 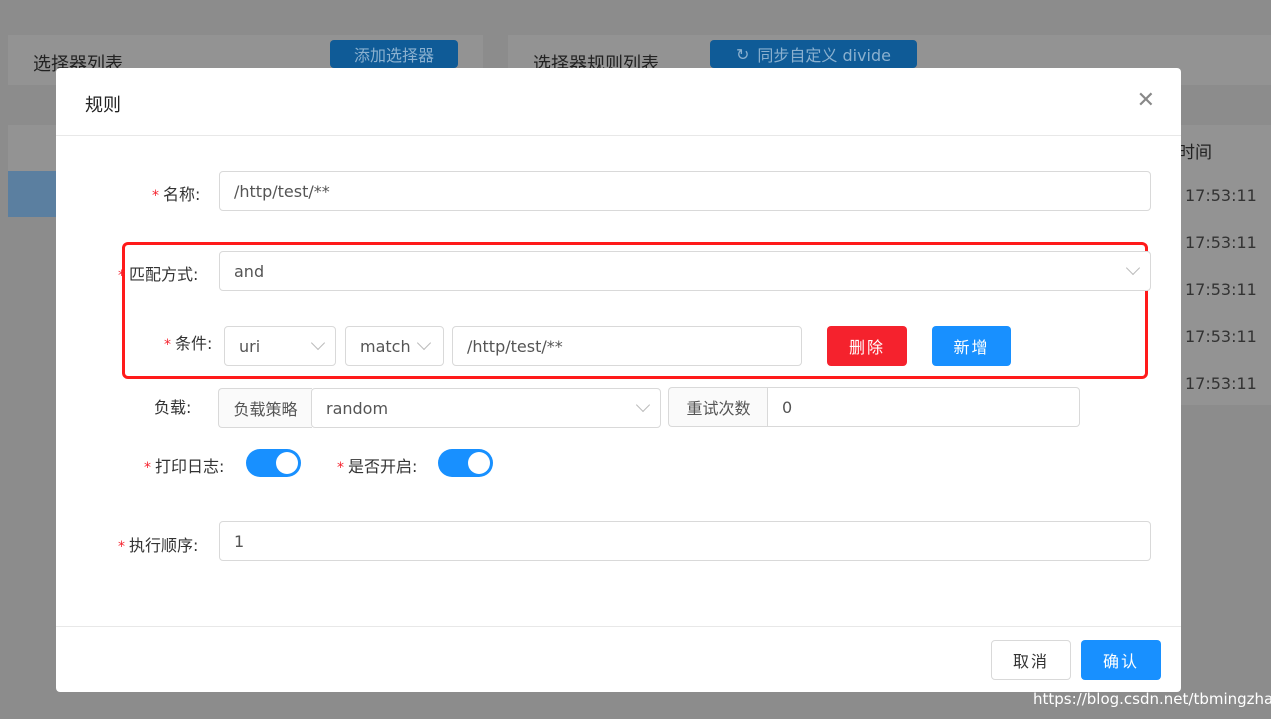 What do you see at coordinates (867, 346) in the screenshot?
I see `delete-condition-button: 删除` at bounding box center [867, 346].